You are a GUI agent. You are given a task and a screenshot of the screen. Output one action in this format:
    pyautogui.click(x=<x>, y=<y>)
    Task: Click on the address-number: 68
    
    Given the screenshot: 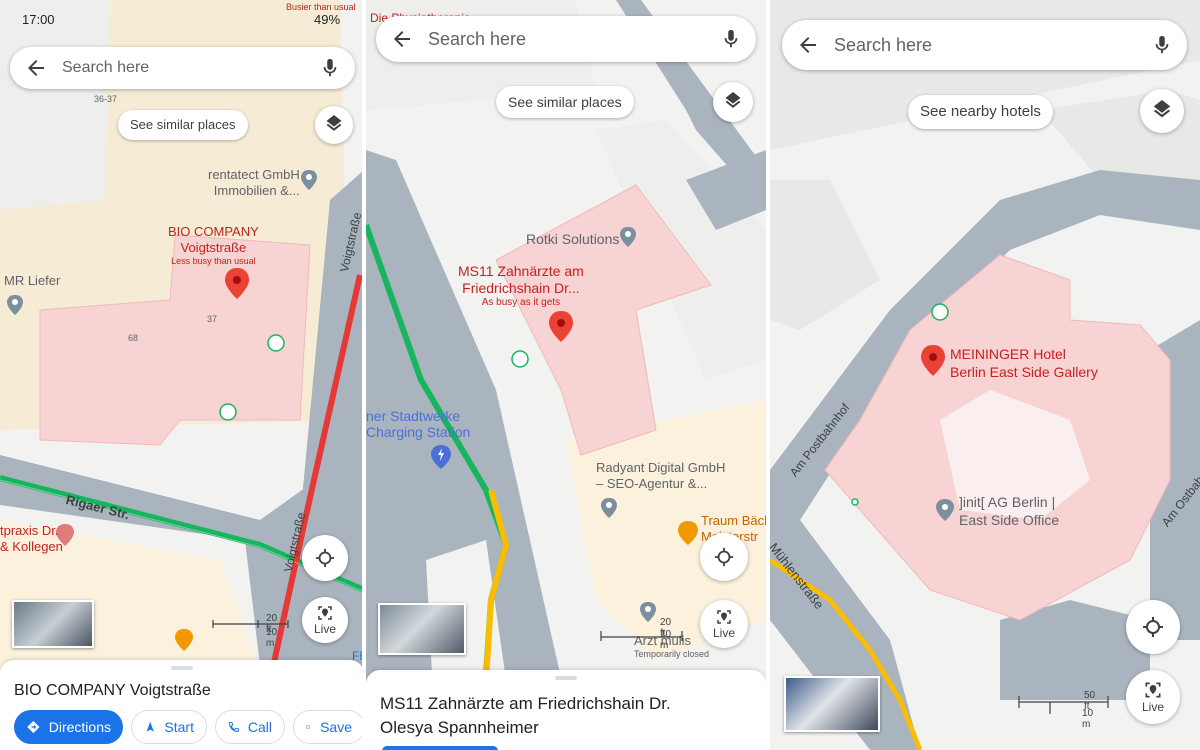 What is the action you would take?
    pyautogui.click(x=133, y=338)
    